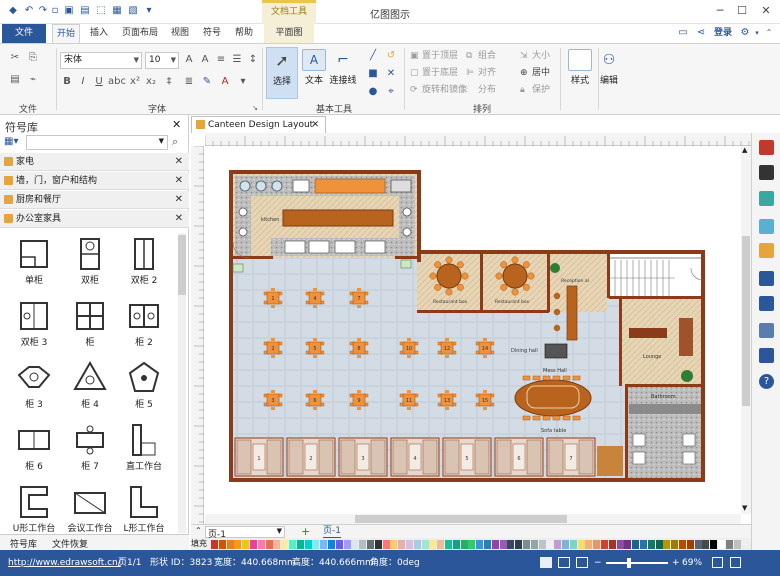  What do you see at coordinates (144, 450) in the screenshot?
I see `library-shape: 直工作台` at bounding box center [144, 450].